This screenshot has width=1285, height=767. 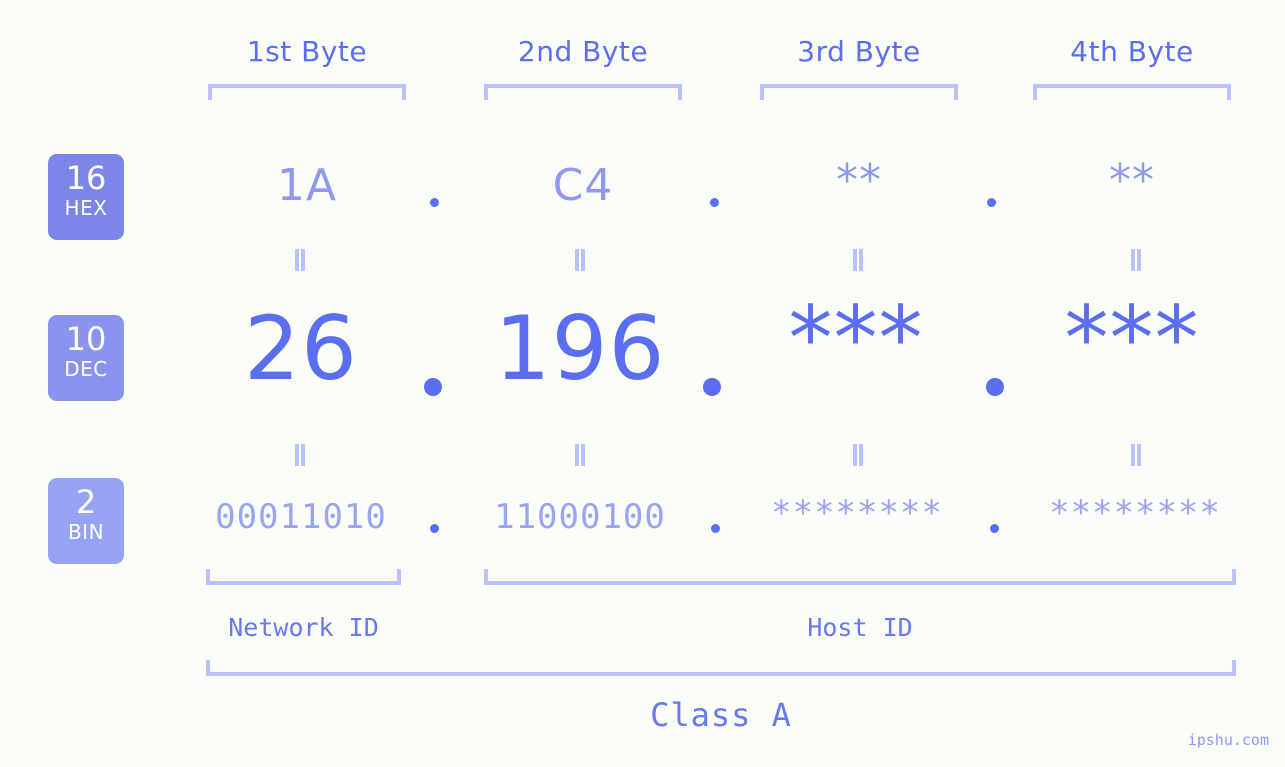 I want to click on byte-header-1: 1st Byte, so click(x=307, y=51).